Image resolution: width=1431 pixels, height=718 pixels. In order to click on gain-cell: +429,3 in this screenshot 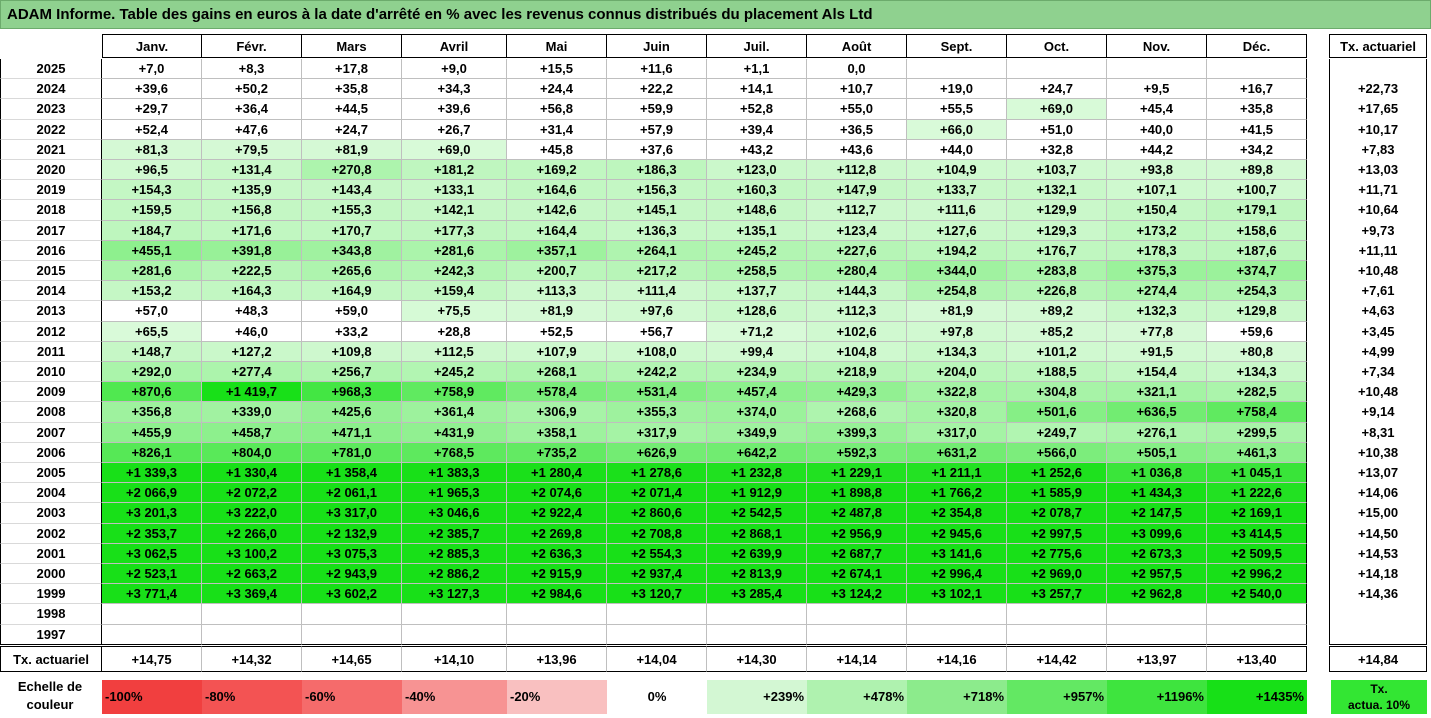, I will do `click(857, 392)`.